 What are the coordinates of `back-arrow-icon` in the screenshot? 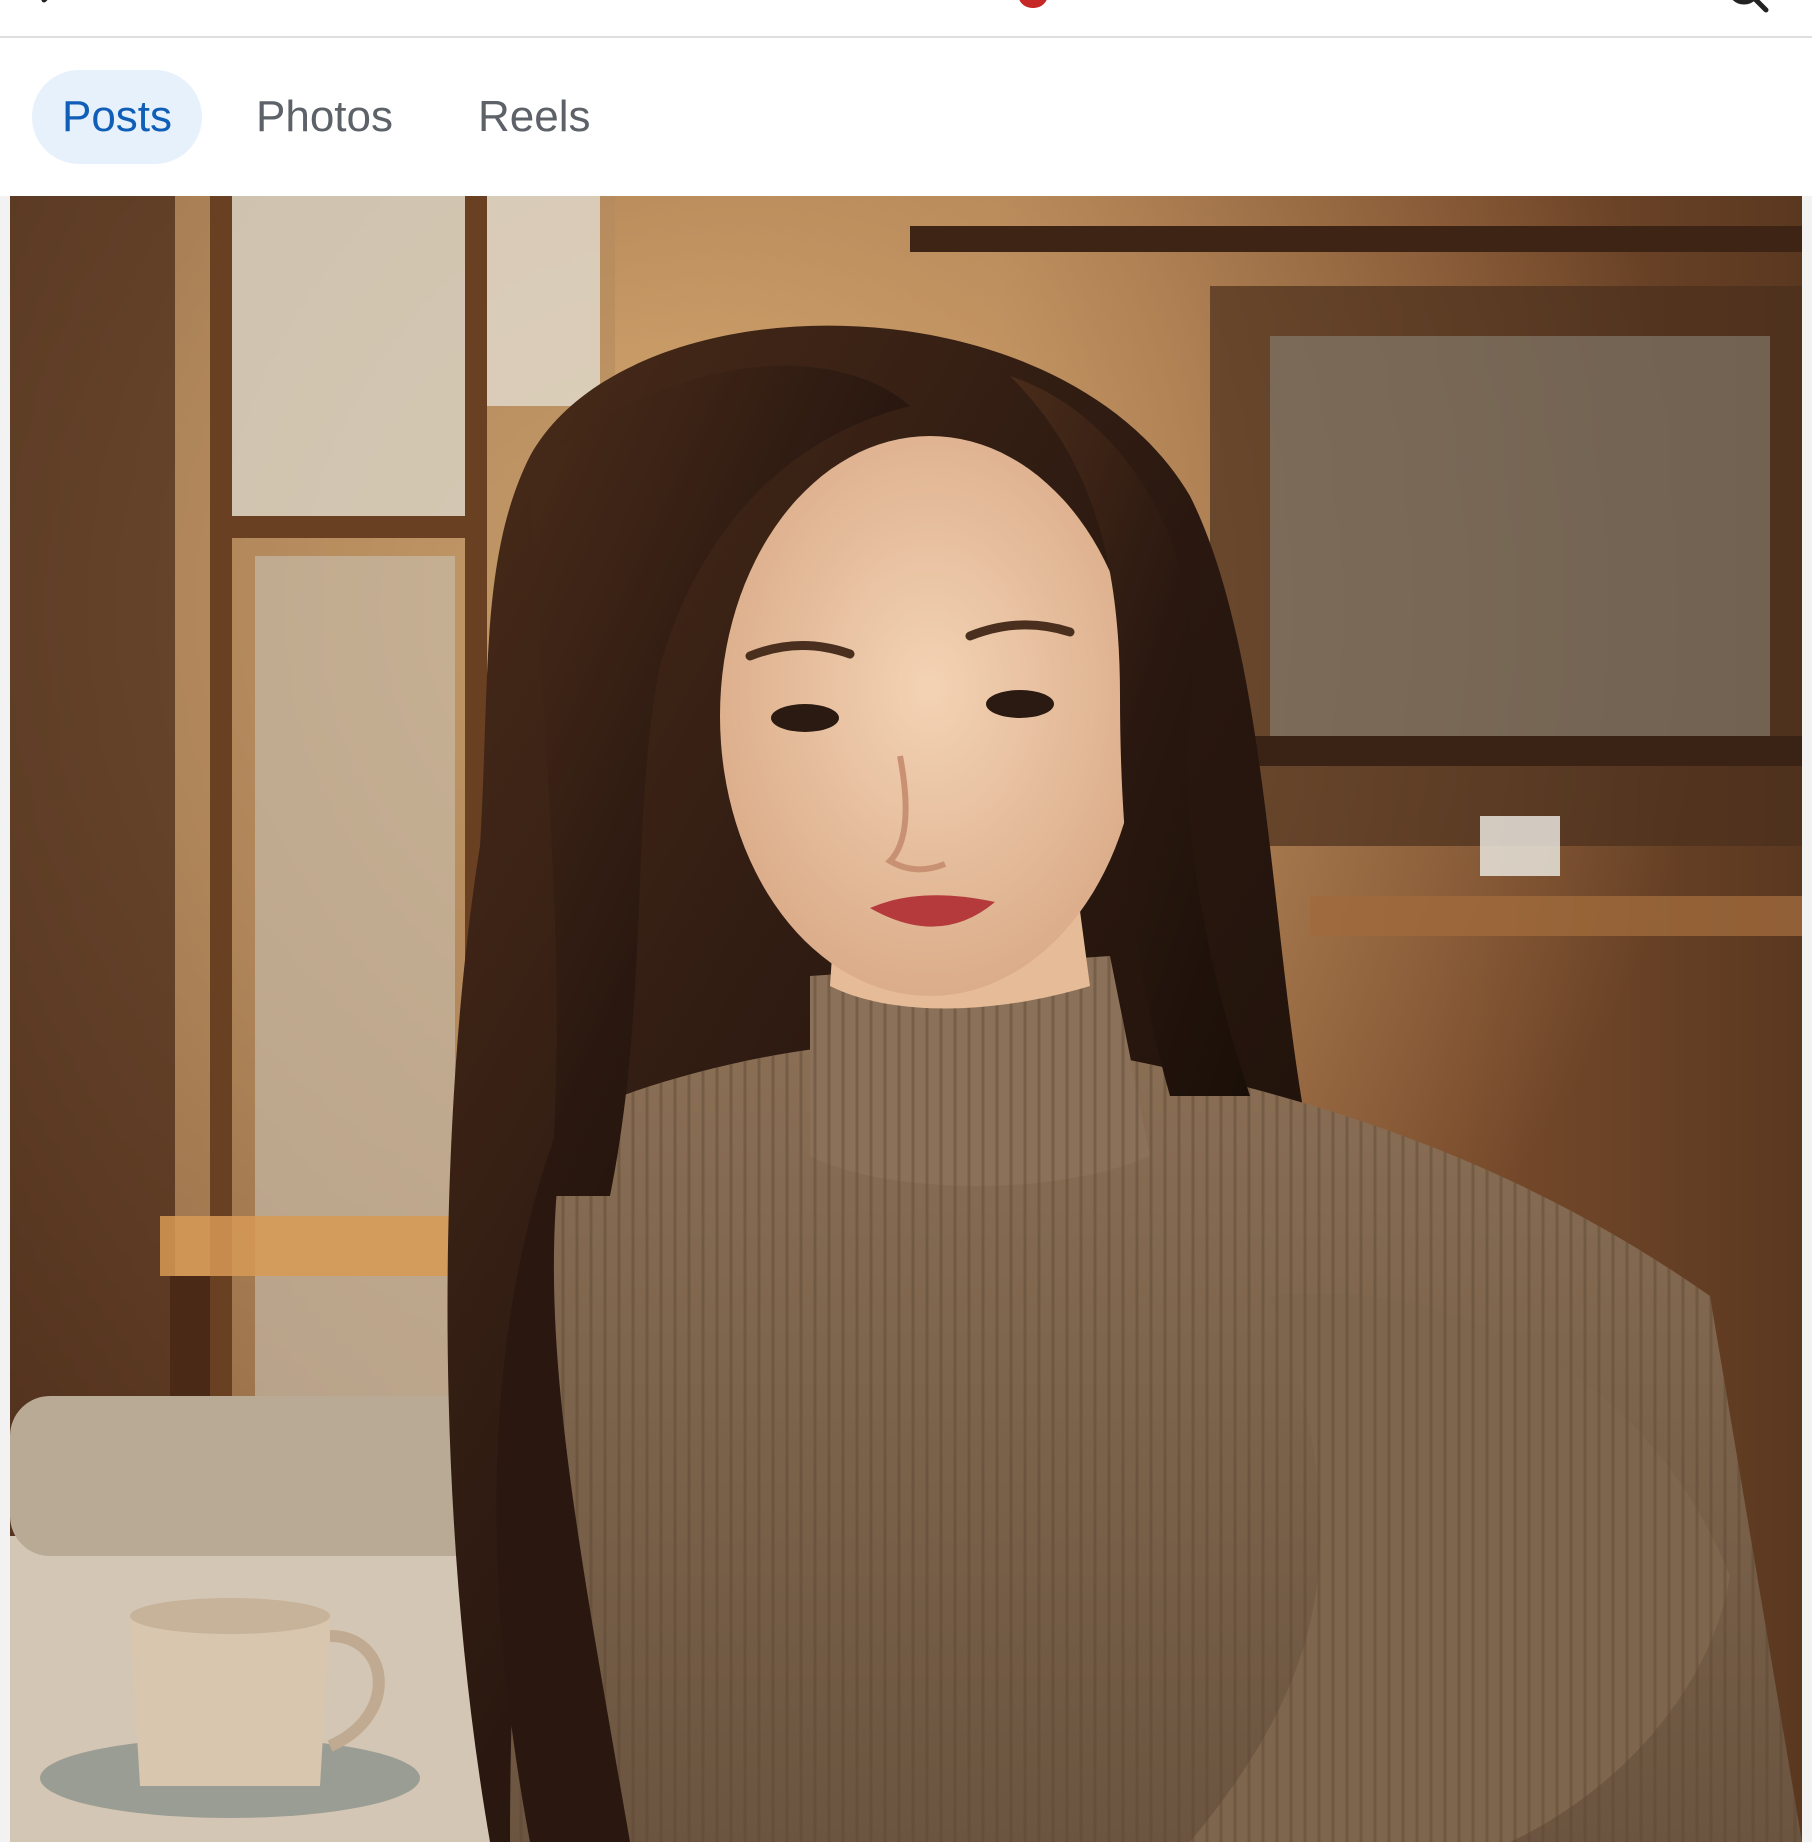 It's located at (53, 8).